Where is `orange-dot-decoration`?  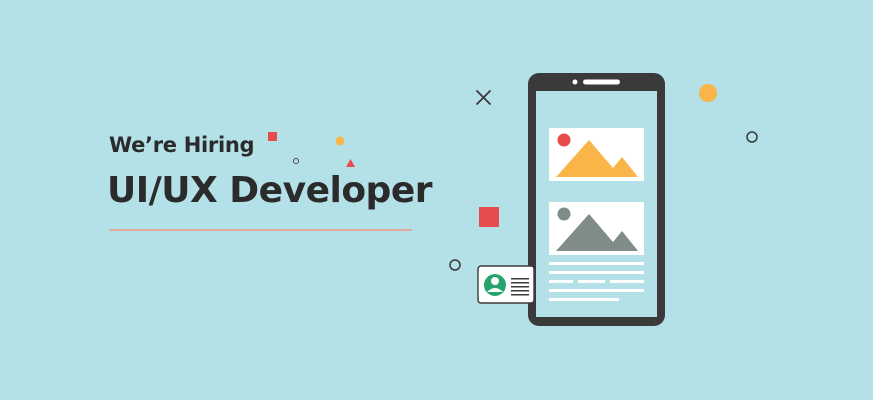 orange-dot-decoration is located at coordinates (340, 141).